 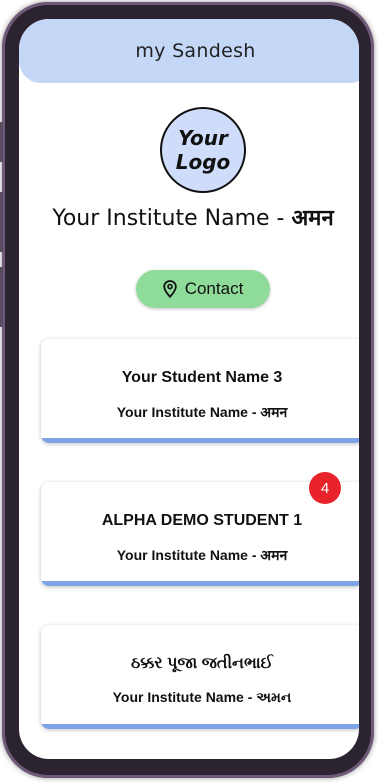 I want to click on student-name: Your Student Name 3, so click(x=202, y=377).